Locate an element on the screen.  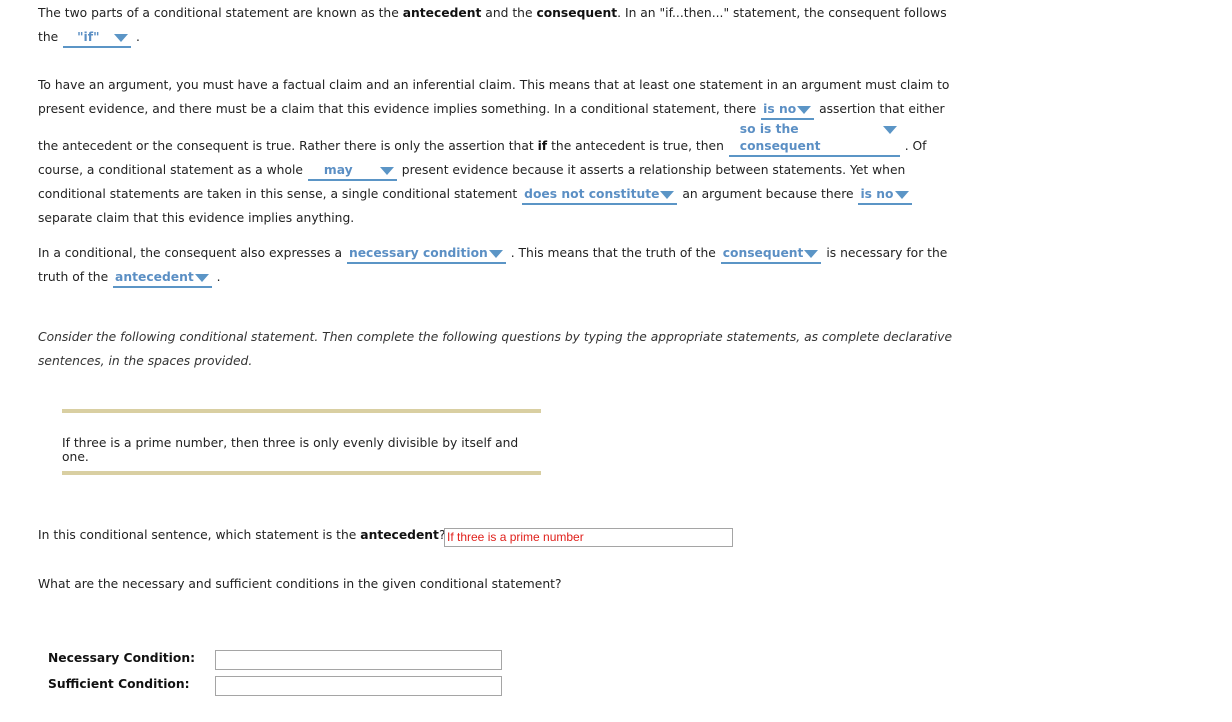
sufficient-condition-input is located at coordinates (358, 686).